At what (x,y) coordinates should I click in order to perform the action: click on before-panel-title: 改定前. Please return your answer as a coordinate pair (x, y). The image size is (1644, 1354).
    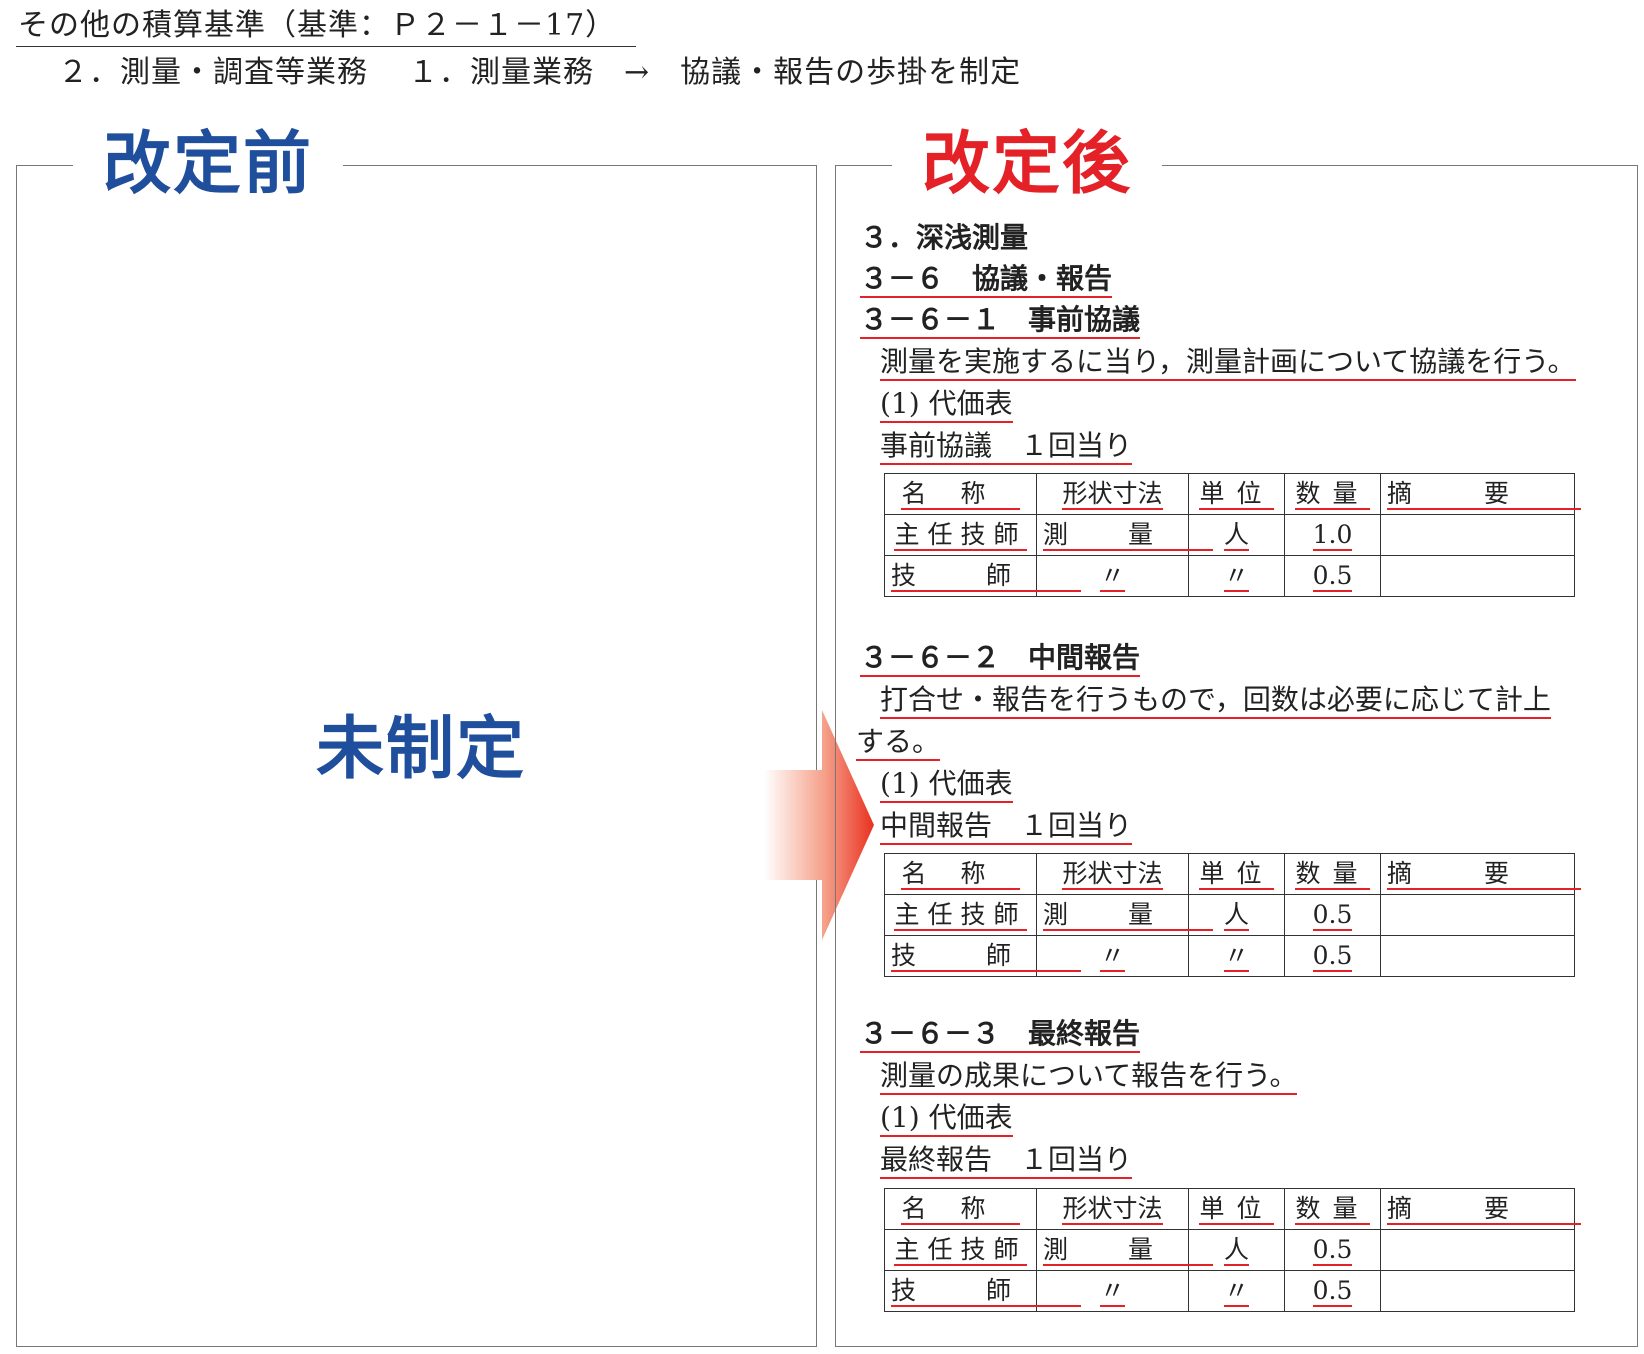
    Looking at the image, I should click on (208, 165).